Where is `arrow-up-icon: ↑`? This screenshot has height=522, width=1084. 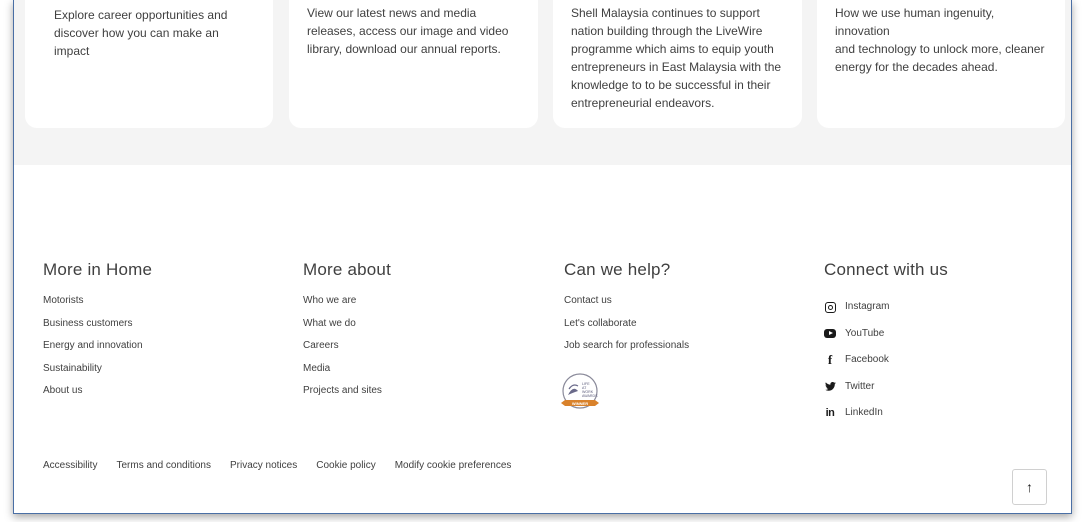
arrow-up-icon: ↑ is located at coordinates (1029, 487).